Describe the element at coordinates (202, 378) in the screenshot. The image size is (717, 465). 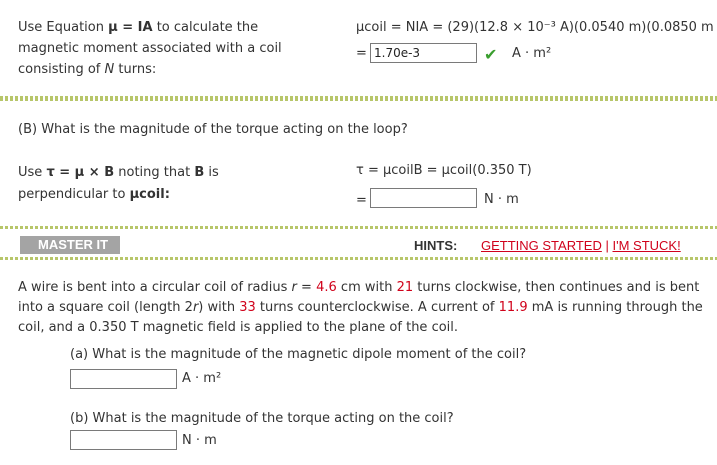
I see `master-unit-a: A · m²` at that location.